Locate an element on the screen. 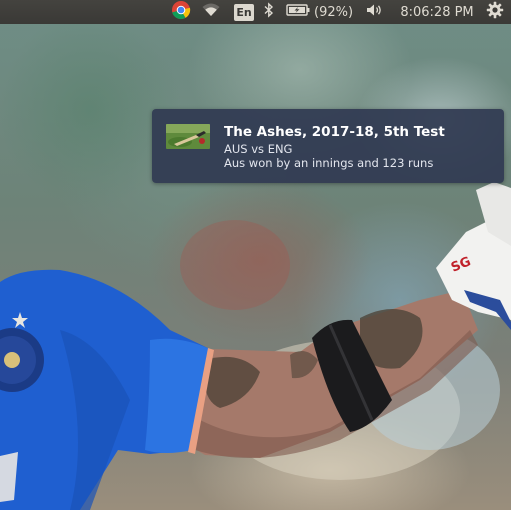 This screenshot has height=510, width=511. top-panel: En (92%) 8:06:28 PM is located at coordinates (255, 12).